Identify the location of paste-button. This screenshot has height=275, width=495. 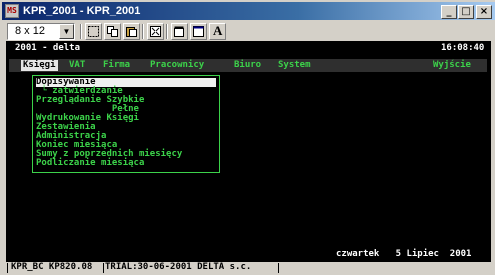
(131, 31).